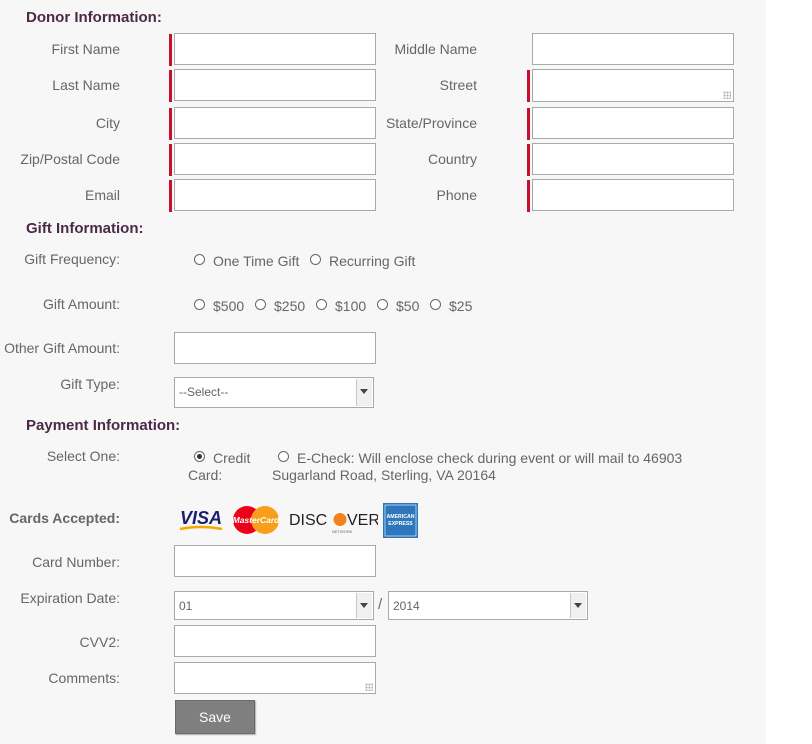 The image size is (812, 744). Describe the element at coordinates (99, 642) in the screenshot. I see `cvv2-label: CVV2:` at that location.